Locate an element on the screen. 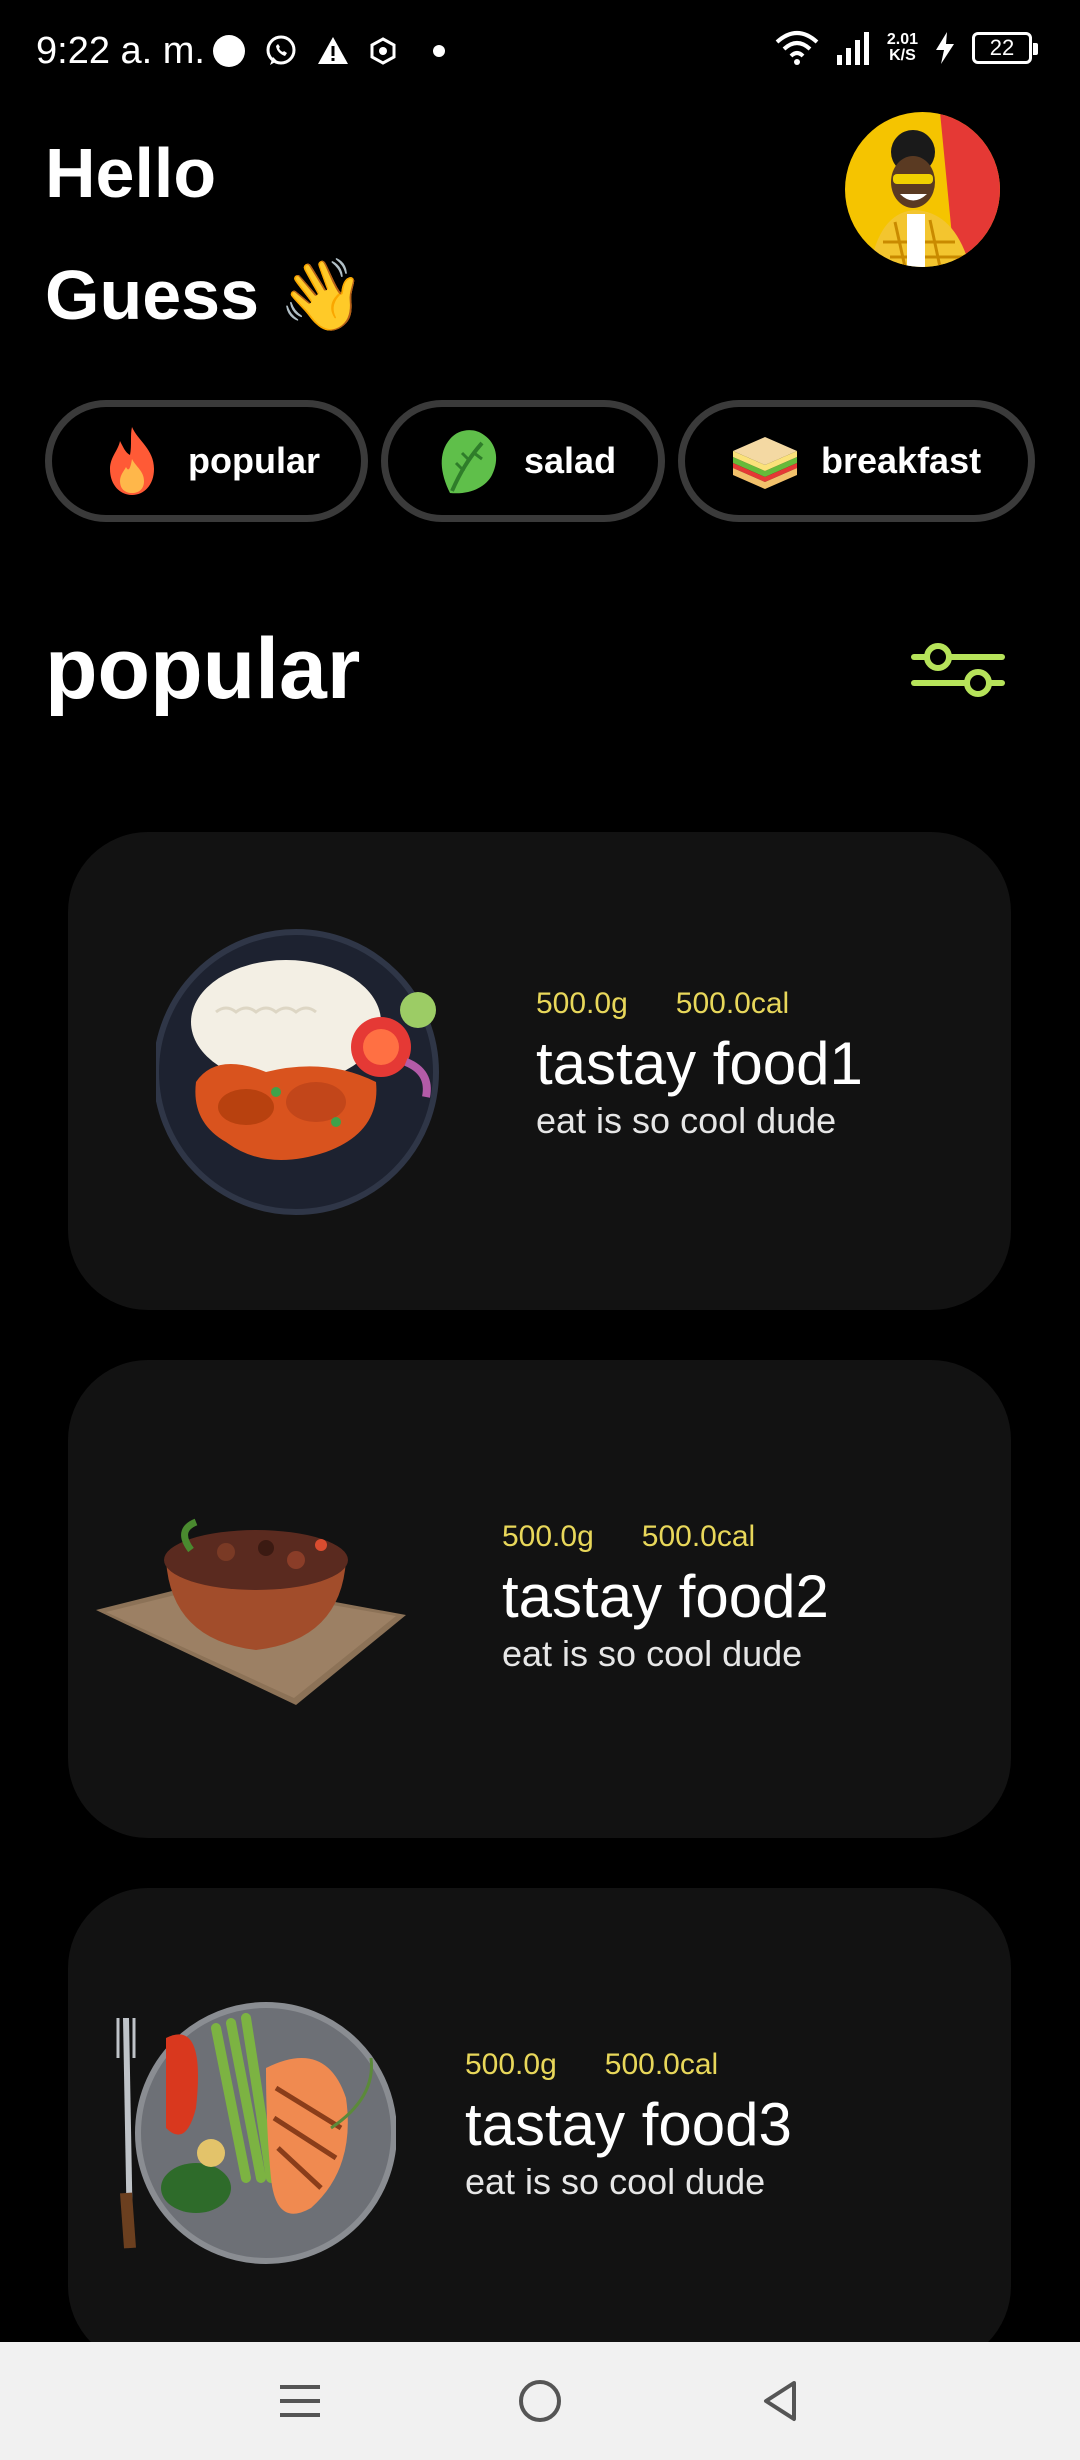 The width and height of the screenshot is (1080, 2460). back-button is located at coordinates (780, 2401).